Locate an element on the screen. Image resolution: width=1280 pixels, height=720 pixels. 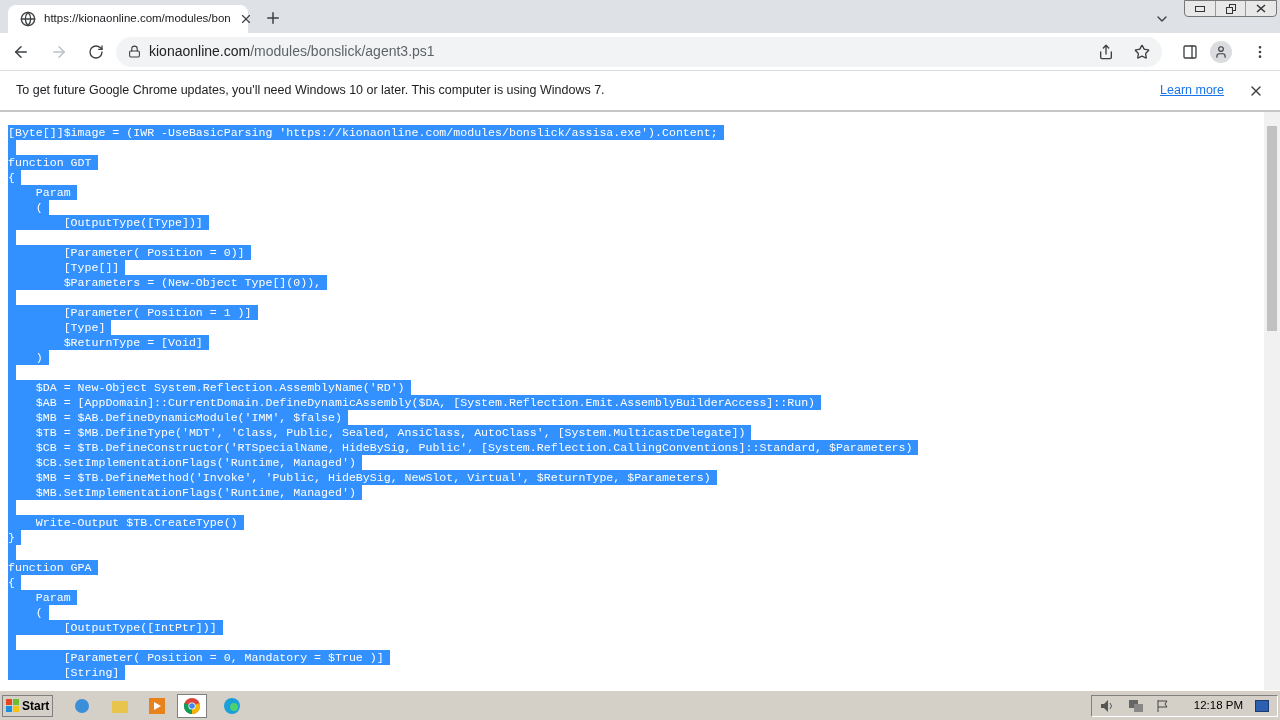
tab-title: https://kionaonline.com/modules/bon is located at coordinates (137, 19).